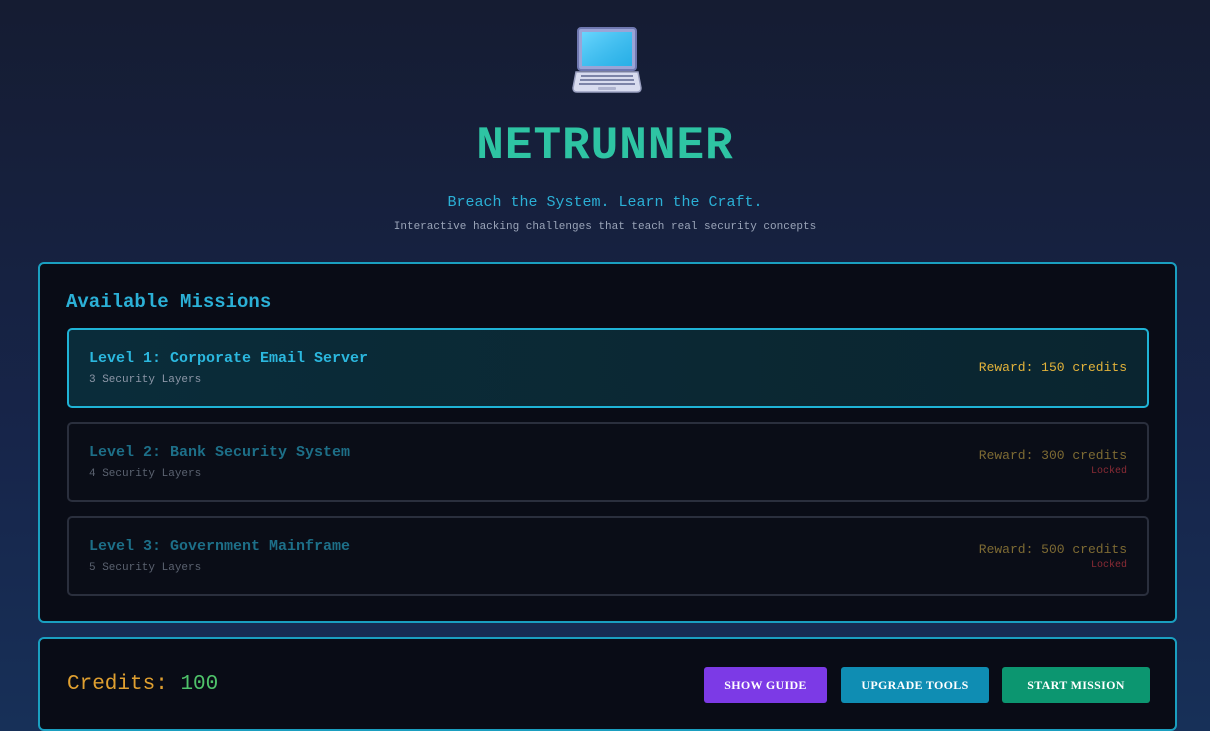 The width and height of the screenshot is (1210, 731). I want to click on page-title: NETRUNNER, so click(605, 146).